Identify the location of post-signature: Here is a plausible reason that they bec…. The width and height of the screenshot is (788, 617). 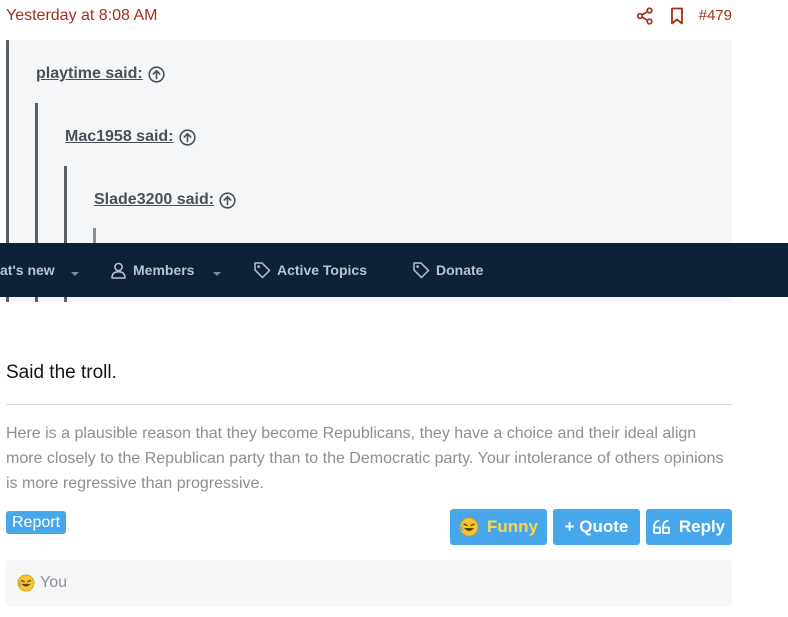
(365, 458).